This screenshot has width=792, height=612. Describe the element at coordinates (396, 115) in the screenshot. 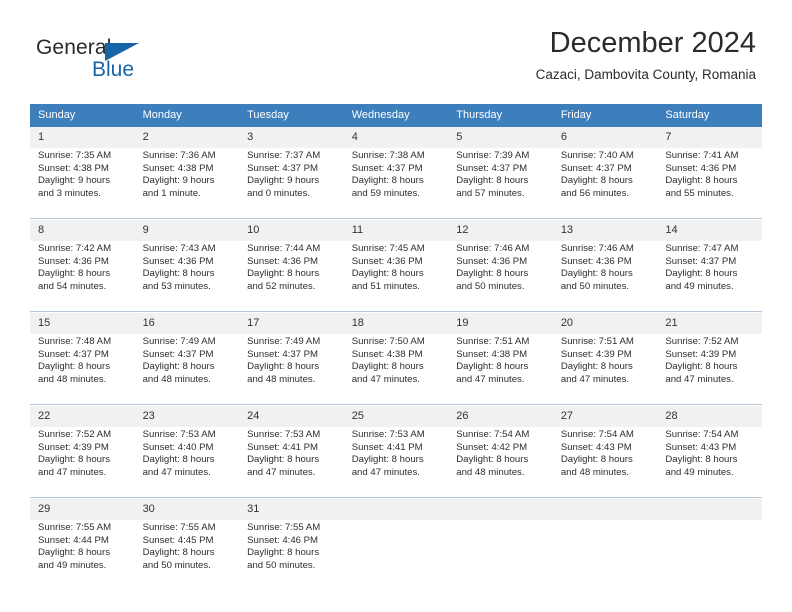

I see `weekday-header-wednesday: Wednesday` at that location.